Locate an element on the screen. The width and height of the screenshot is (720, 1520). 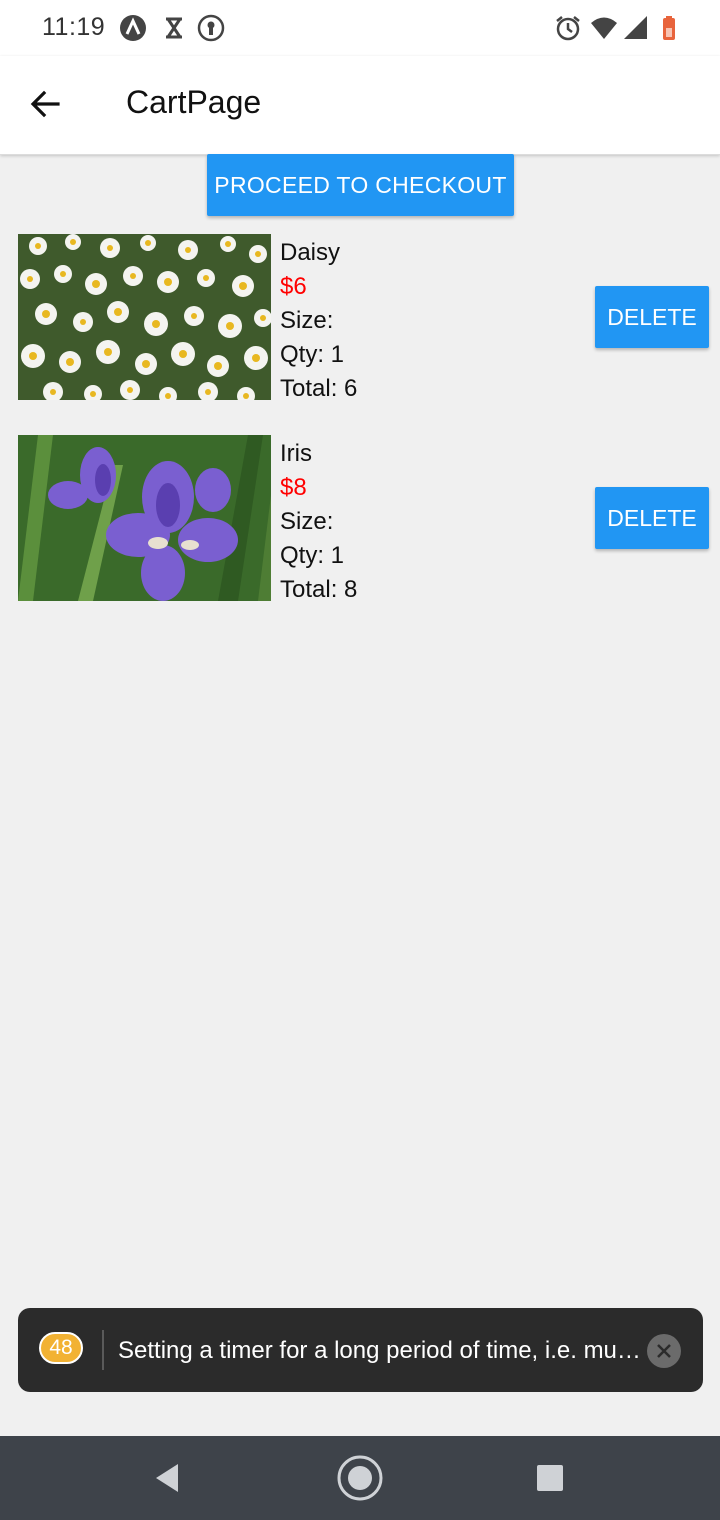
cart-item: Daisy $6 Size: Qty: 1 Total: 6 DELETE is located at coordinates (360, 318).